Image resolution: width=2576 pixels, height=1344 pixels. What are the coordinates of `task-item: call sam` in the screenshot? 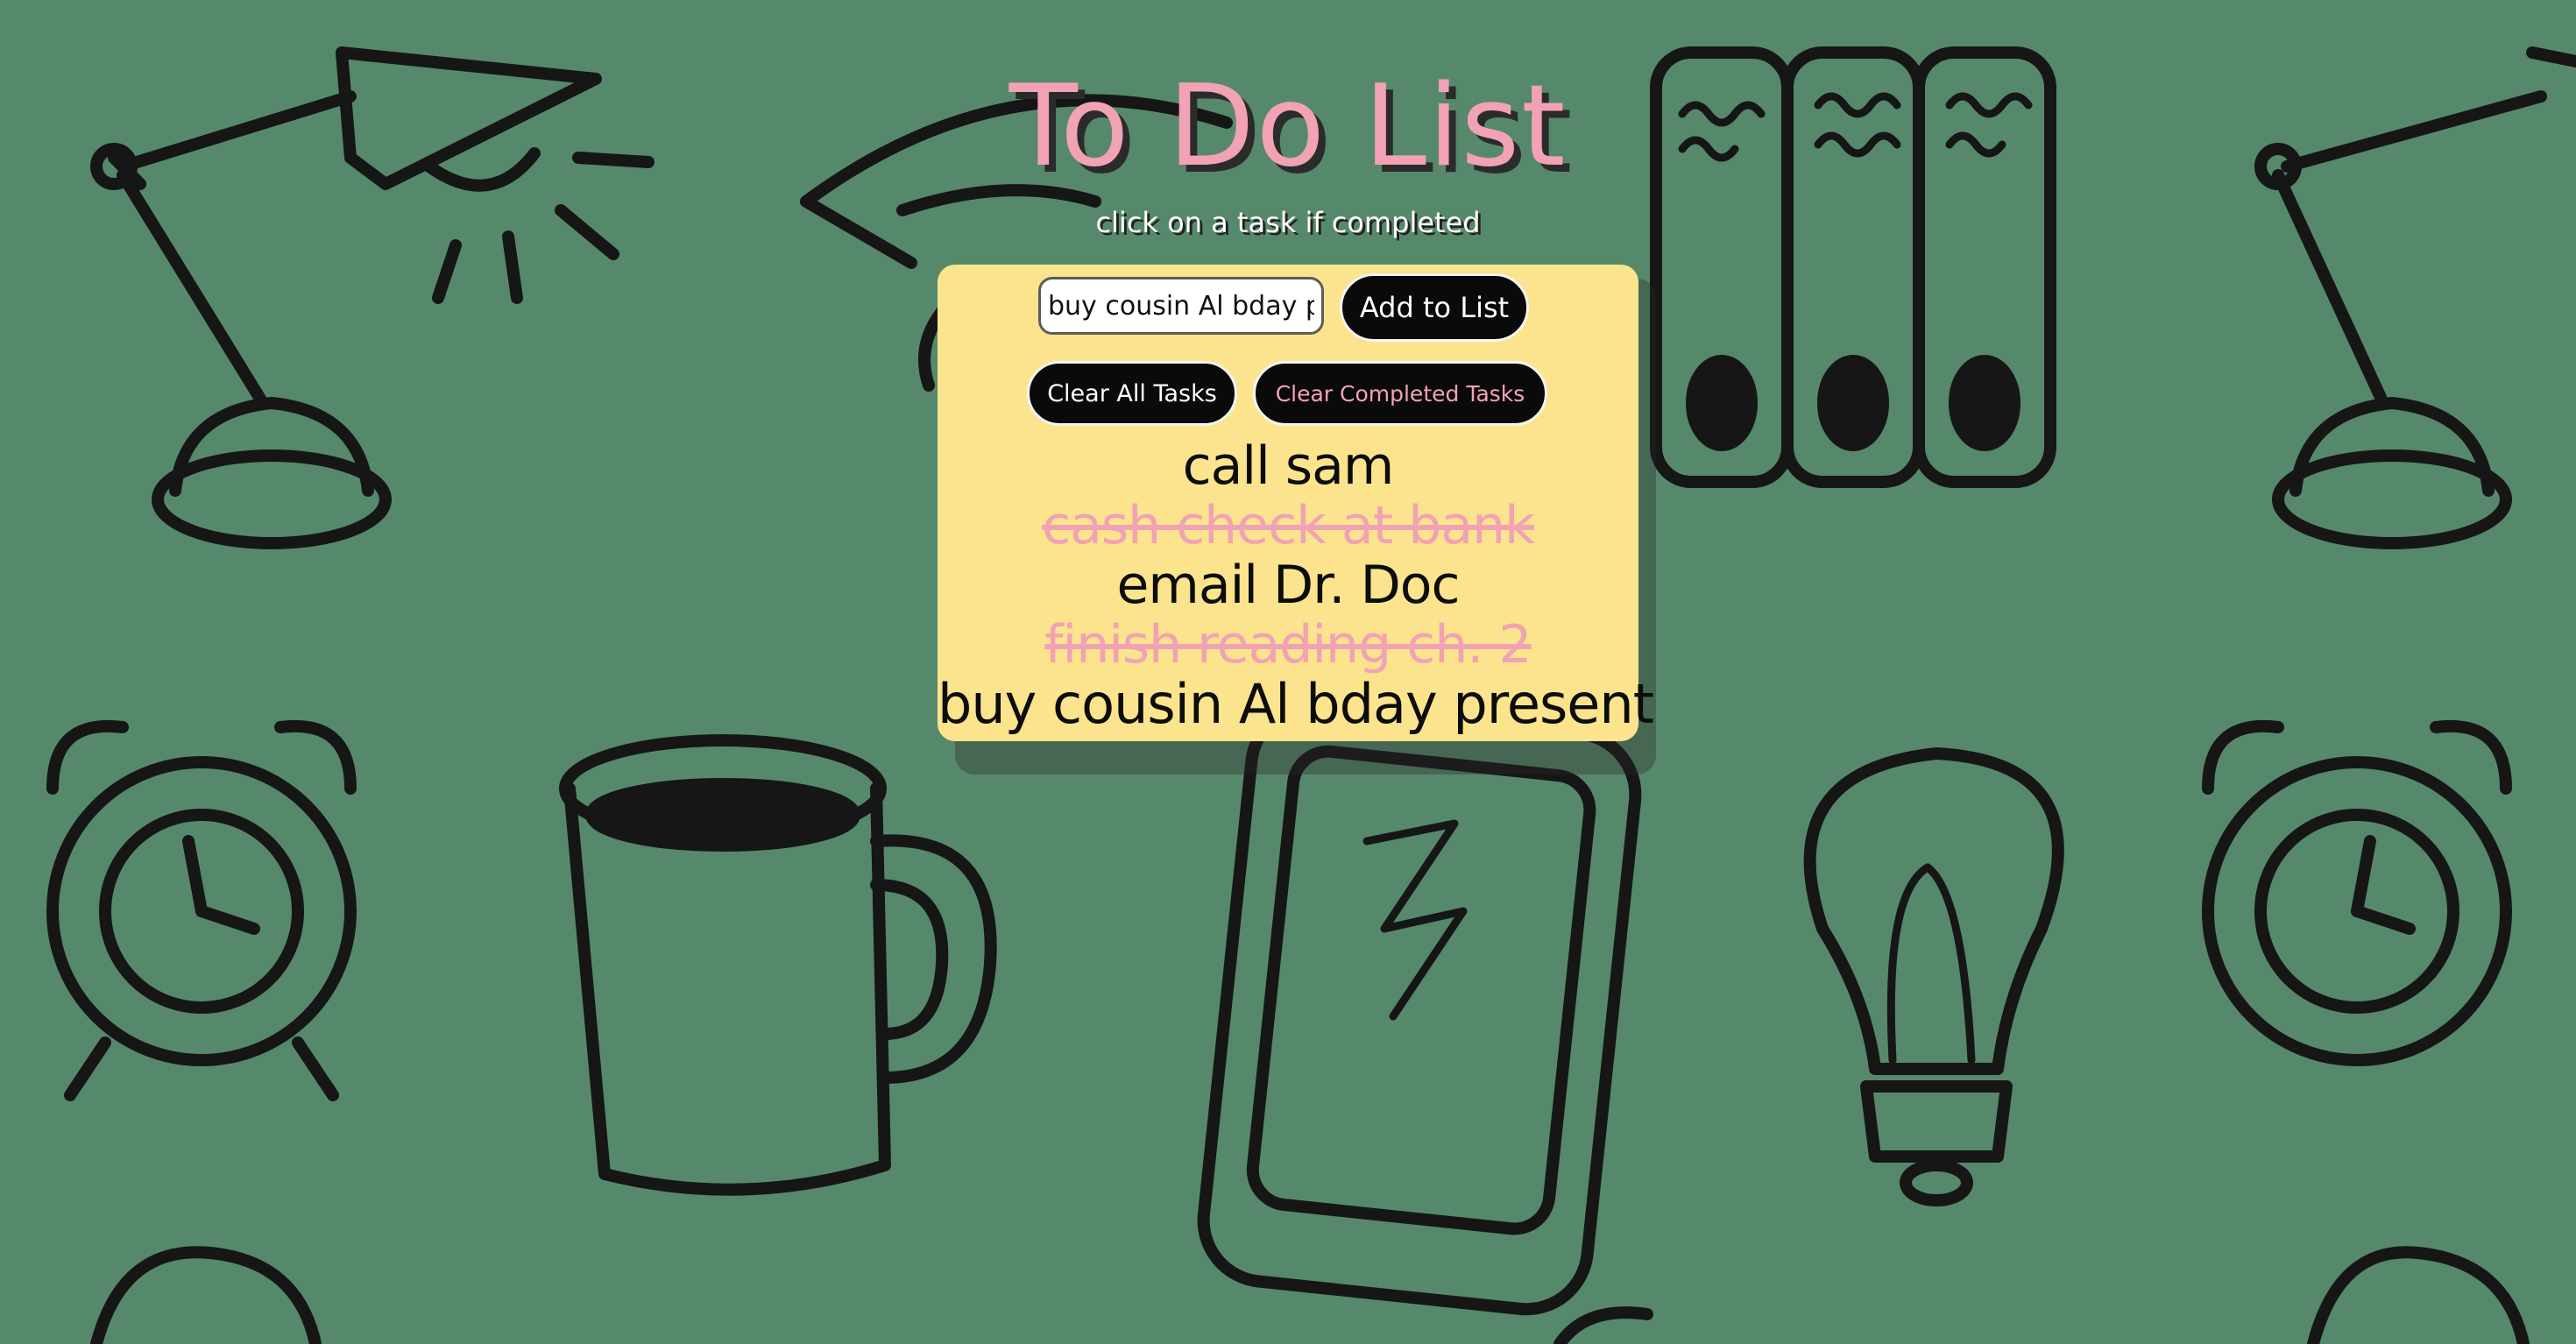 It's located at (1288, 466).